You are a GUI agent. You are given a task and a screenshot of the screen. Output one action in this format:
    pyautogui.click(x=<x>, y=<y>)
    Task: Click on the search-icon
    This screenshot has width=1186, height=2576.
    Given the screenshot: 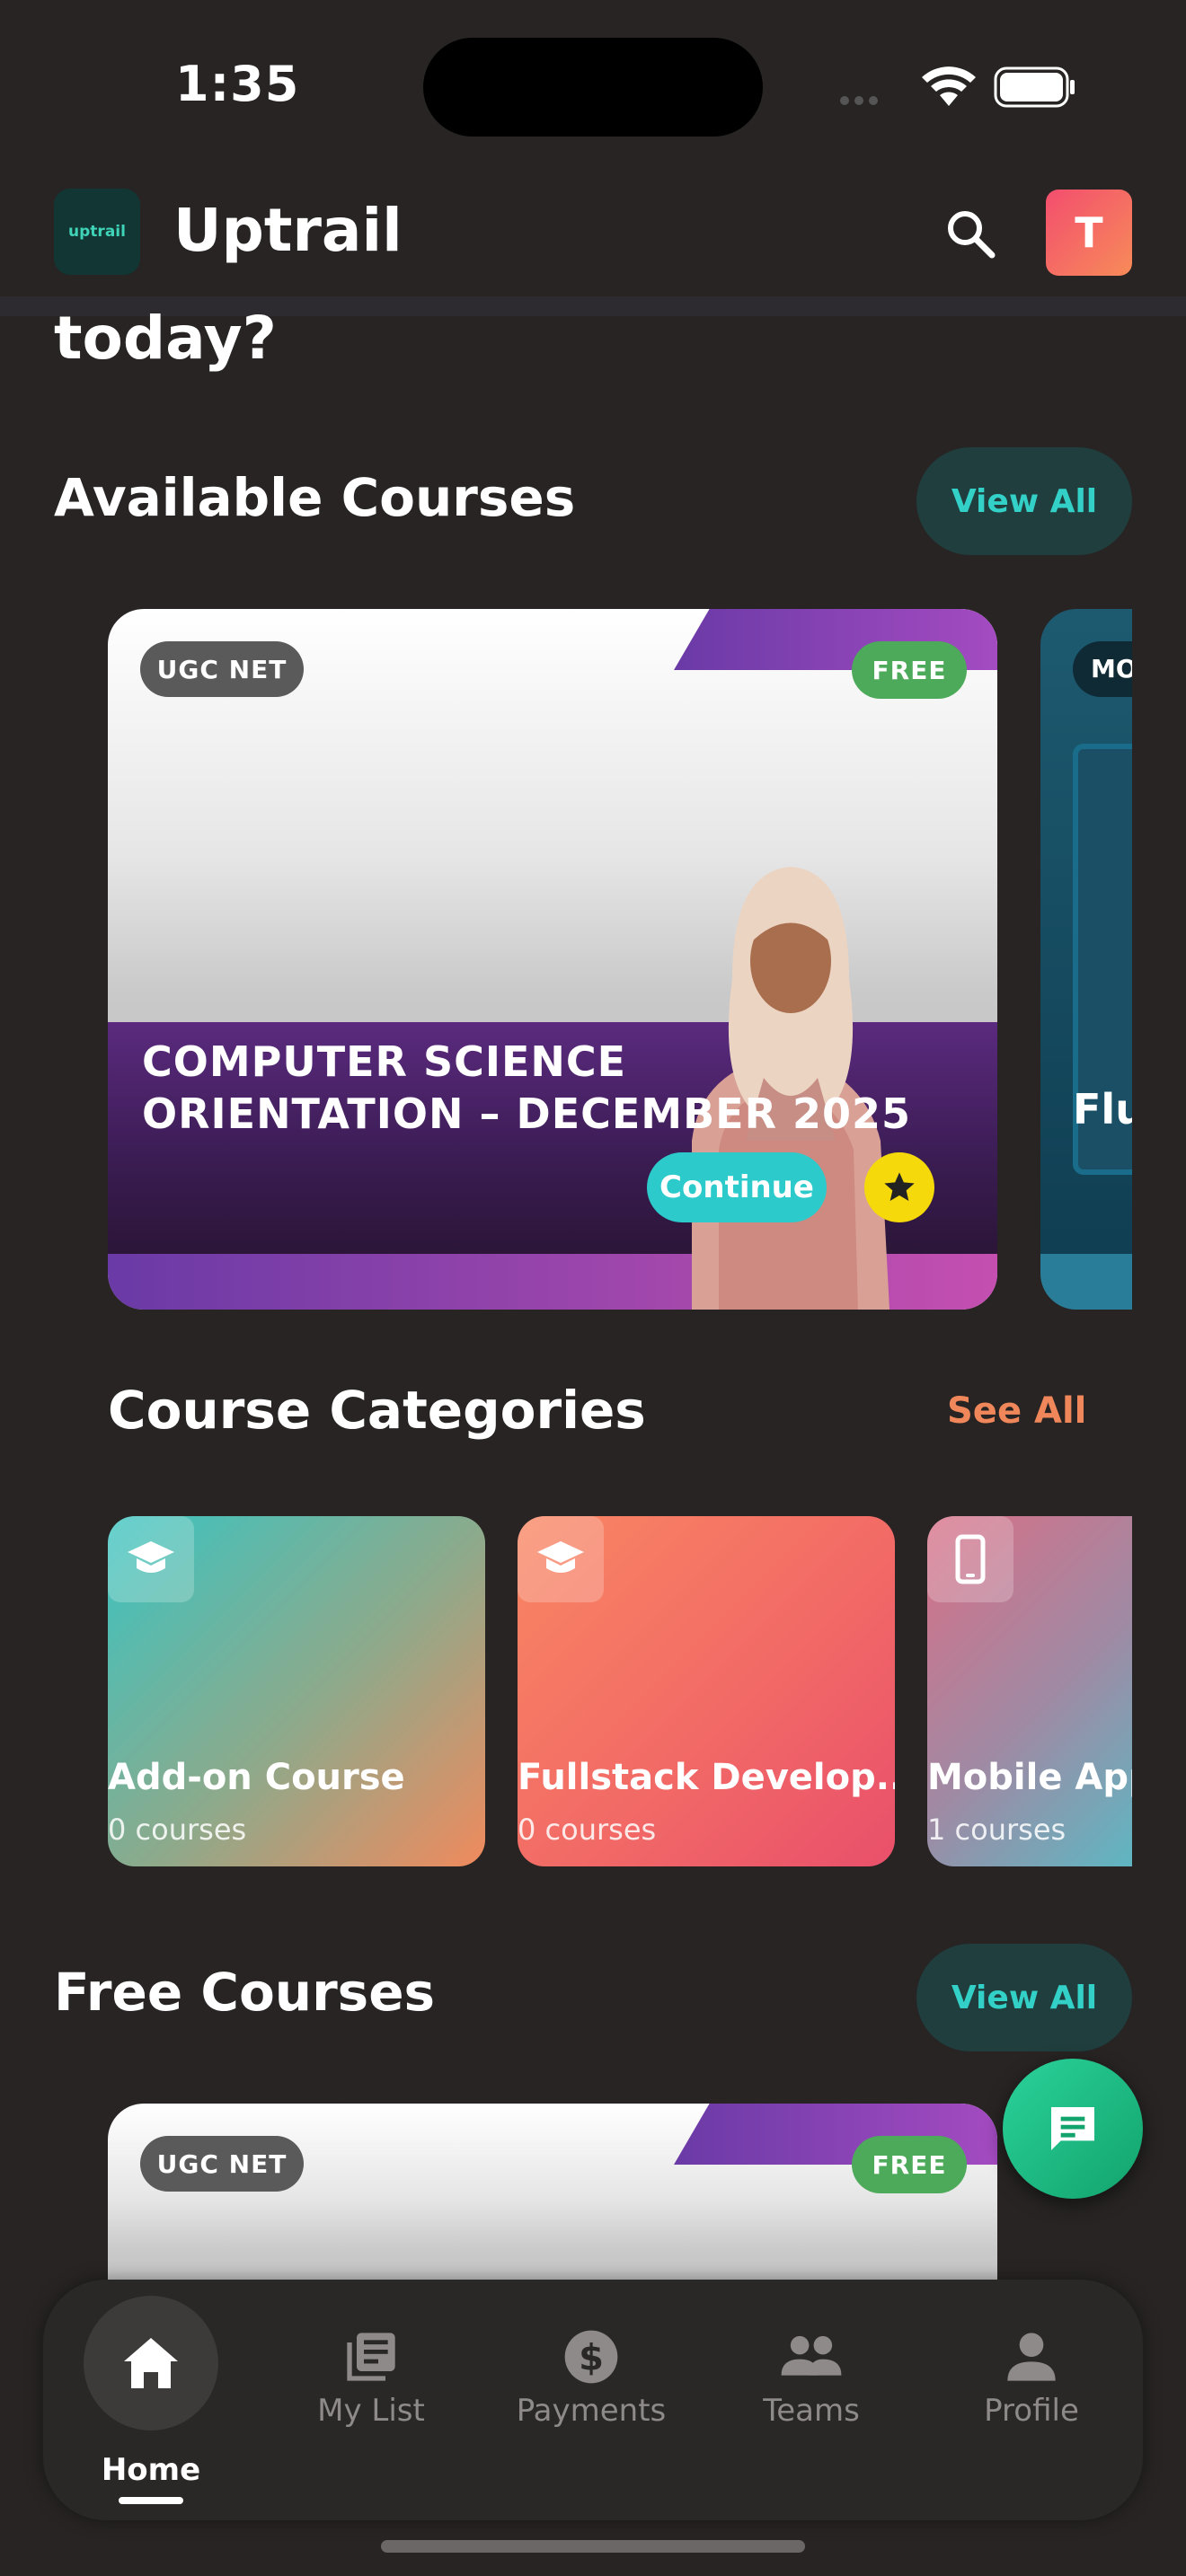 What is the action you would take?
    pyautogui.click(x=972, y=235)
    